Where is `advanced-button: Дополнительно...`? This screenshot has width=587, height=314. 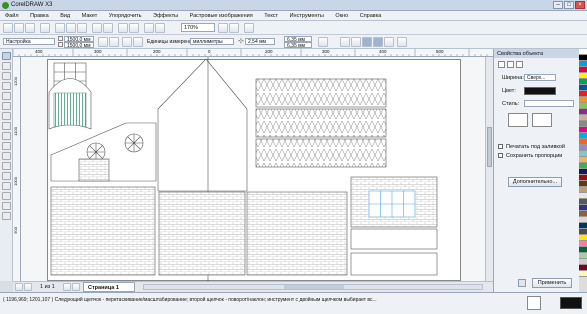
advanced-button: Дополнительно... is located at coordinates (535, 182).